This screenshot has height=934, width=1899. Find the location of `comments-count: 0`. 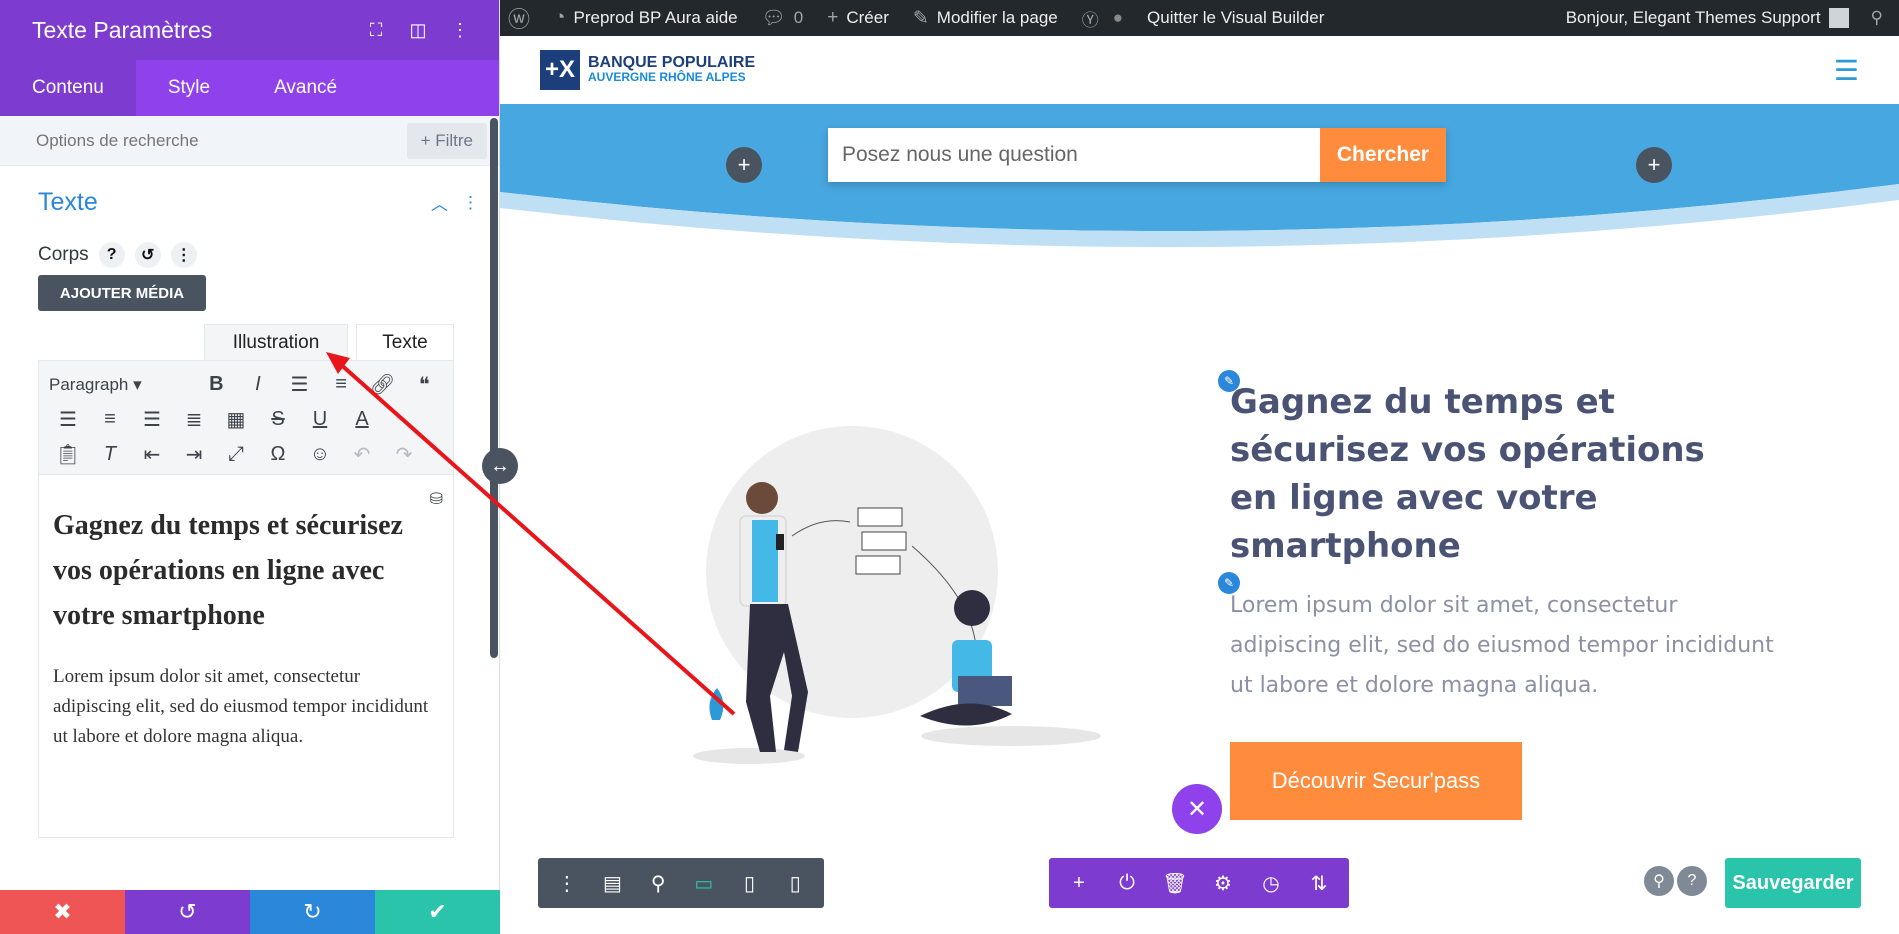

comments-count: 0 is located at coordinates (798, 17).